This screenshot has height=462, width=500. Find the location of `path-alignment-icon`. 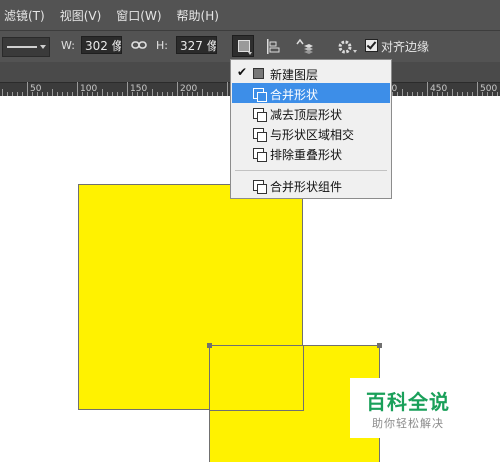

path-alignment-icon is located at coordinates (273, 47).